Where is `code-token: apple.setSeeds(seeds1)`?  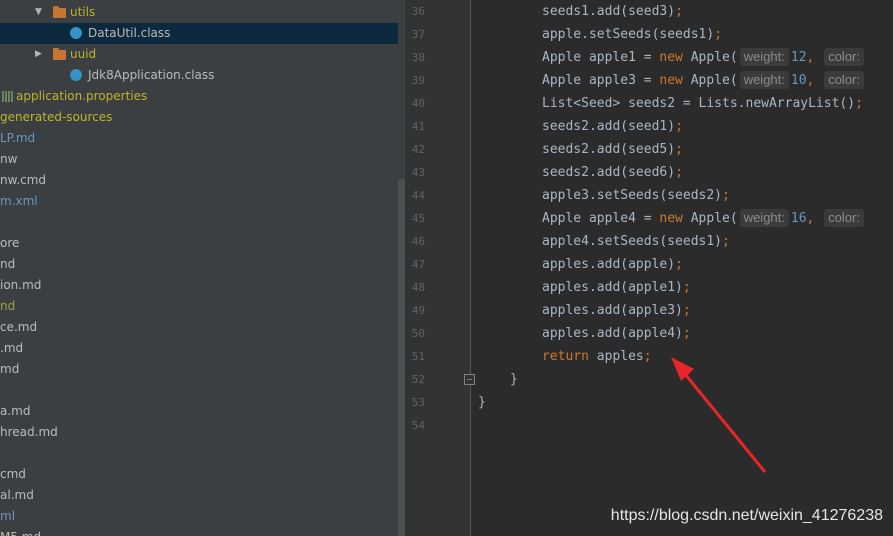
code-token: apple.setSeeds(seeds1) is located at coordinates (628, 34).